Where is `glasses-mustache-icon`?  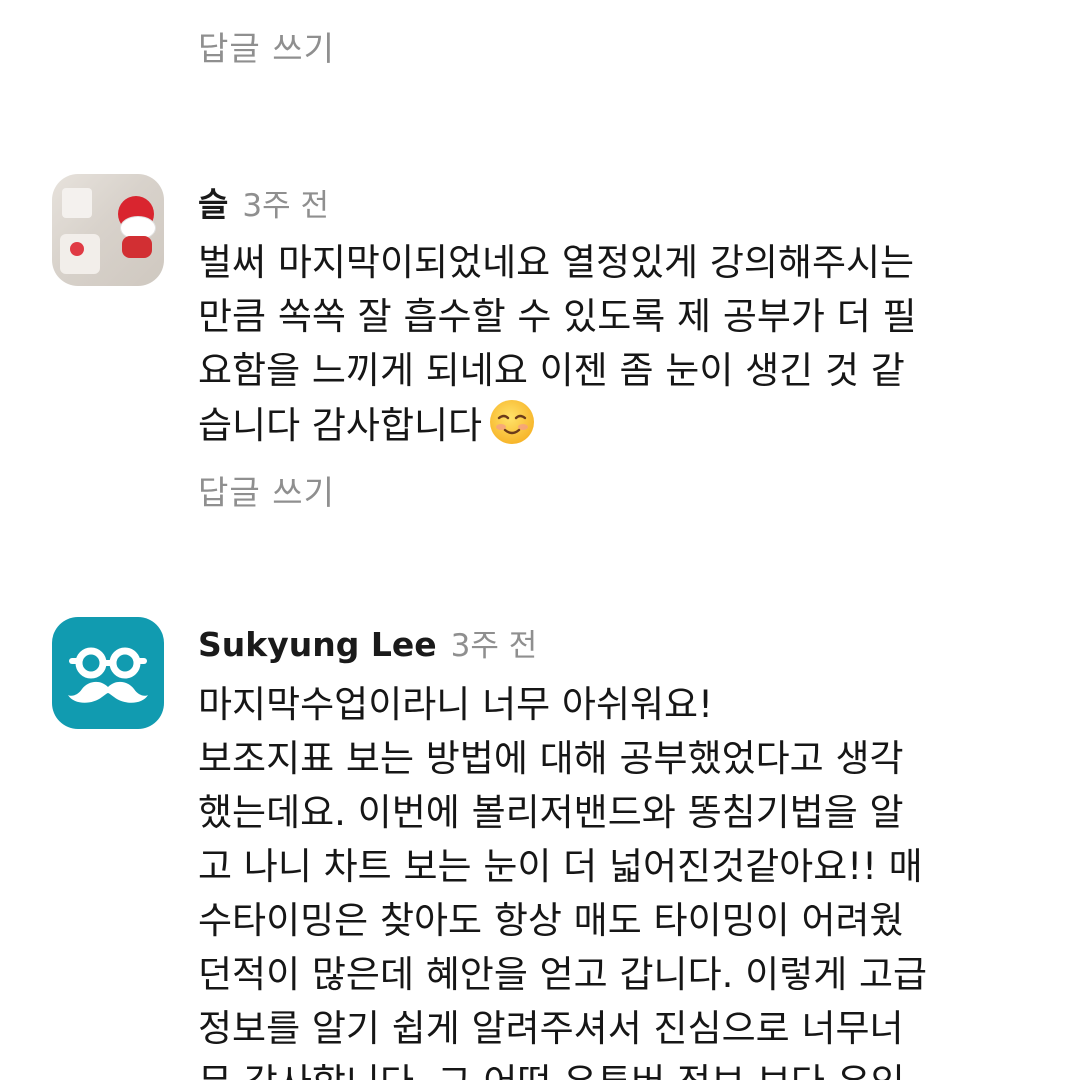
glasses-mustache-icon is located at coordinates (108, 675).